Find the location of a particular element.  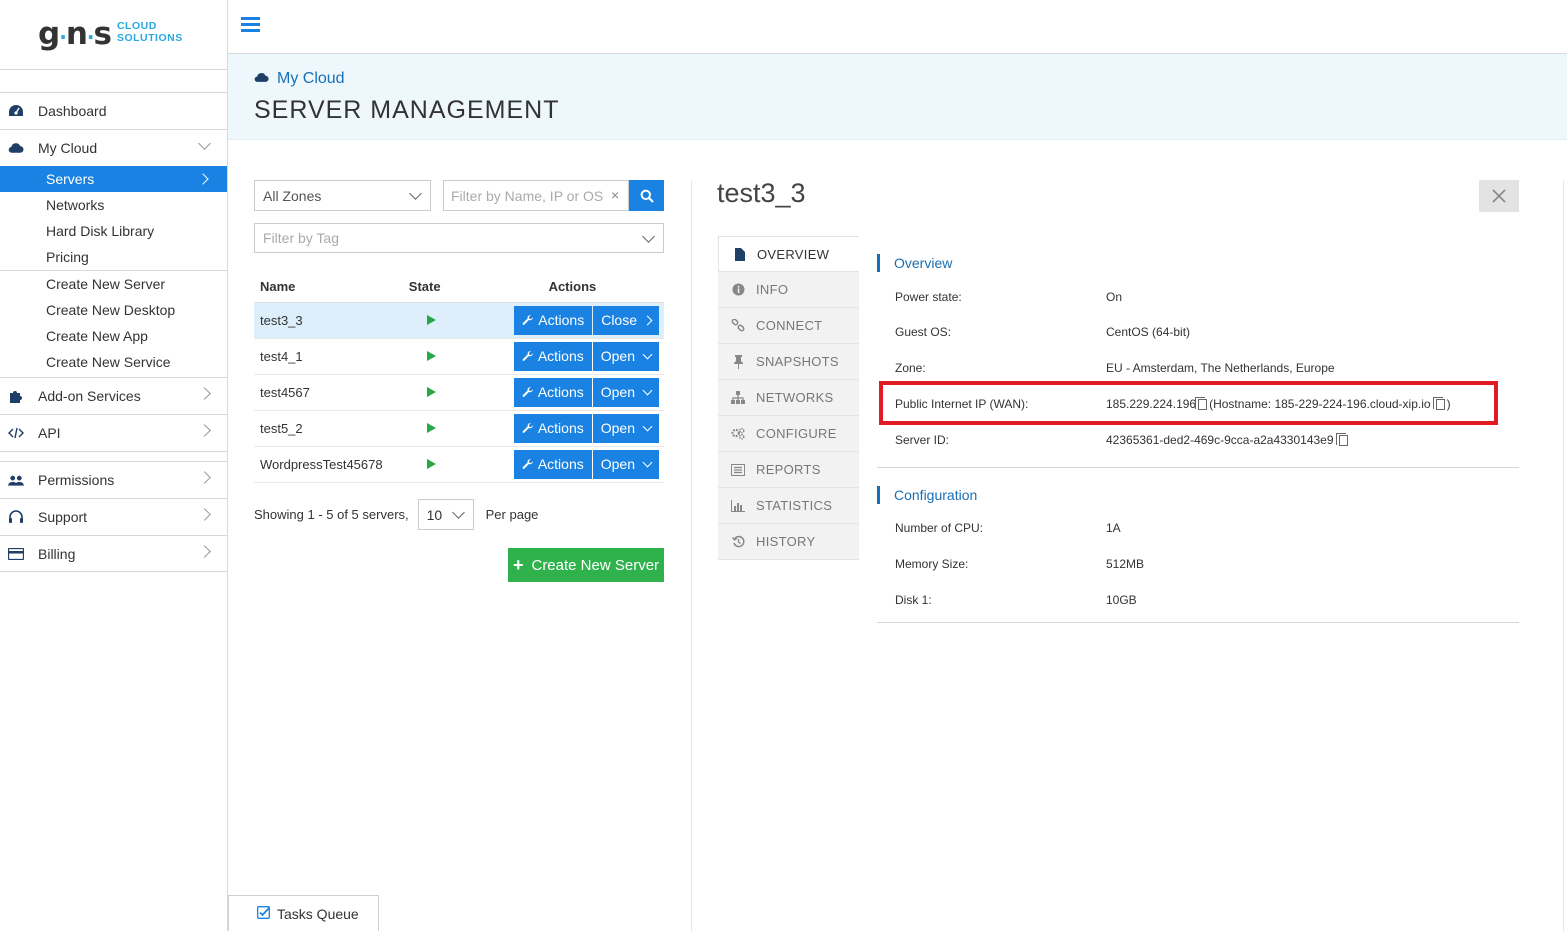

tab-history: HISTORY is located at coordinates (788, 542).